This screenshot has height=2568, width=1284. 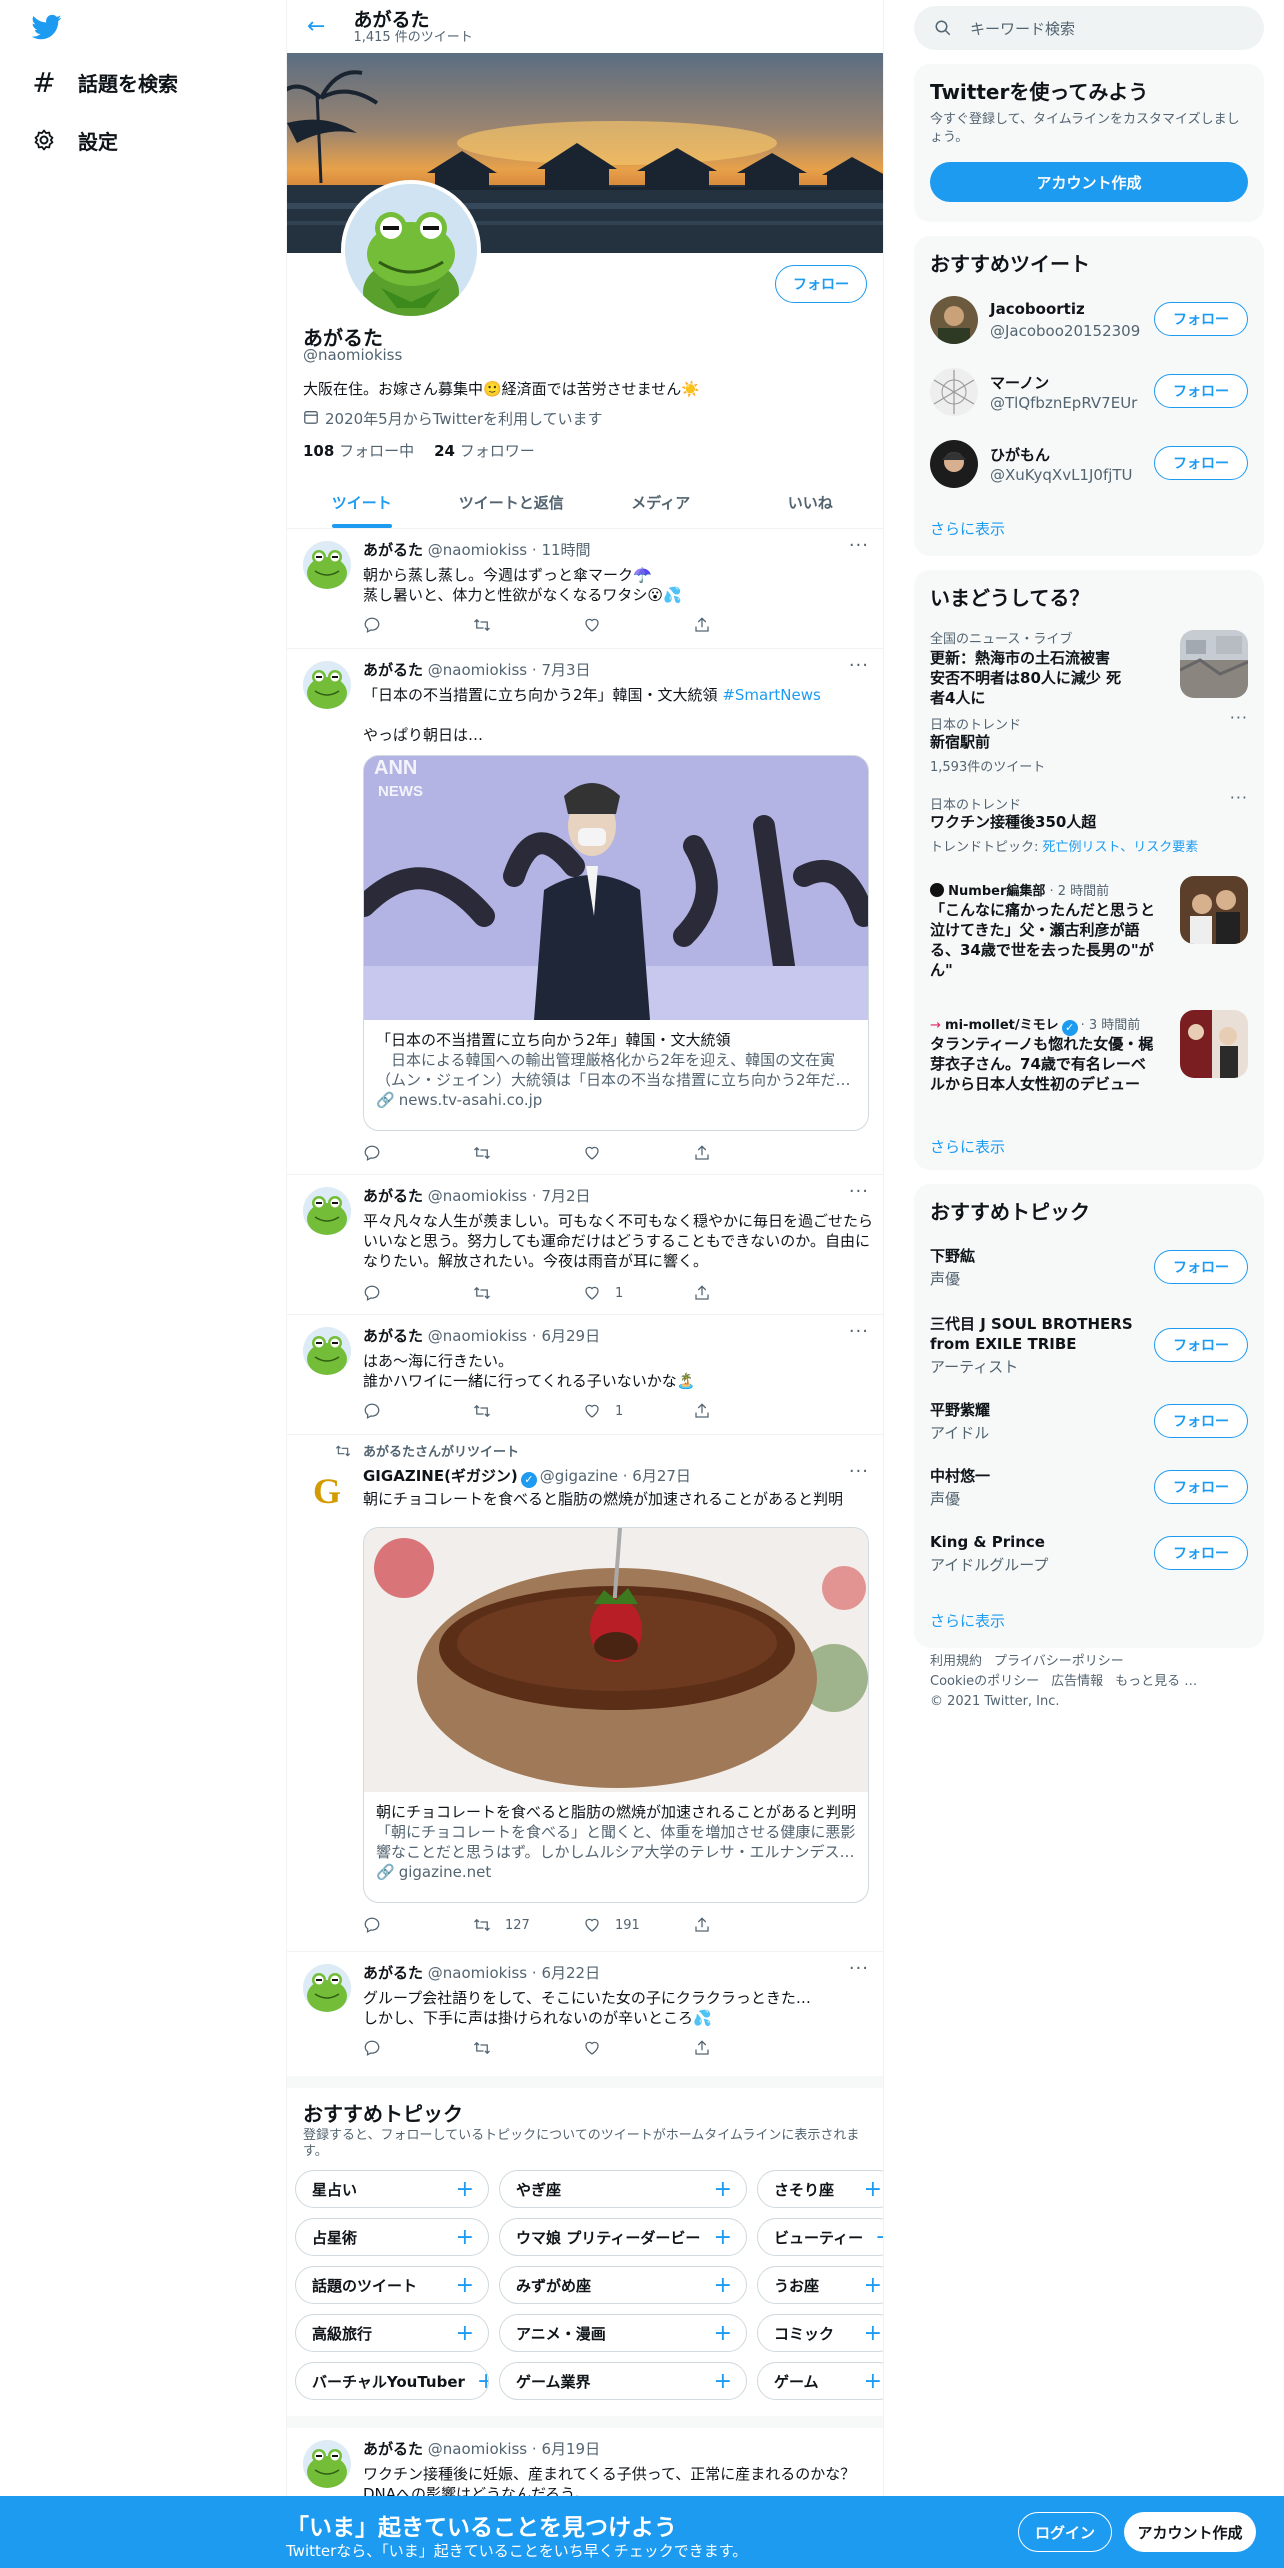 What do you see at coordinates (392, 2381) in the screenshot?
I see `topic-chip: バーチャルYouTuber+` at bounding box center [392, 2381].